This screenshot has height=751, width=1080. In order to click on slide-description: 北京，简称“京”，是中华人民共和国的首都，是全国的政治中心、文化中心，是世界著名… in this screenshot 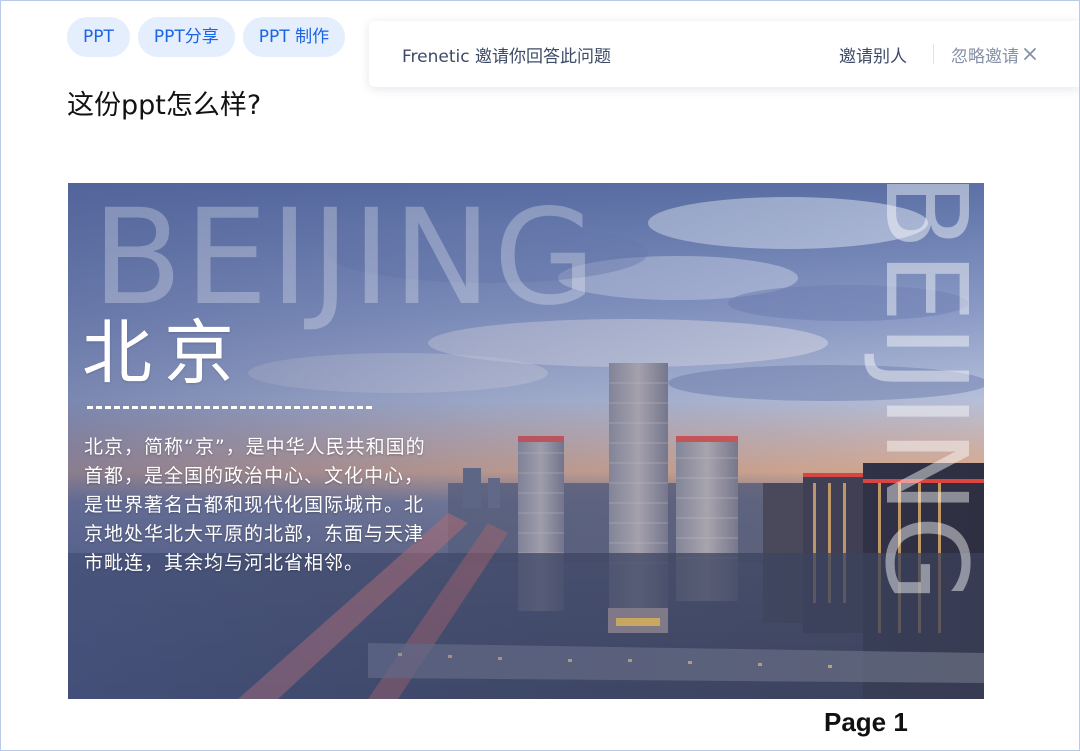, I will do `click(255, 505)`.